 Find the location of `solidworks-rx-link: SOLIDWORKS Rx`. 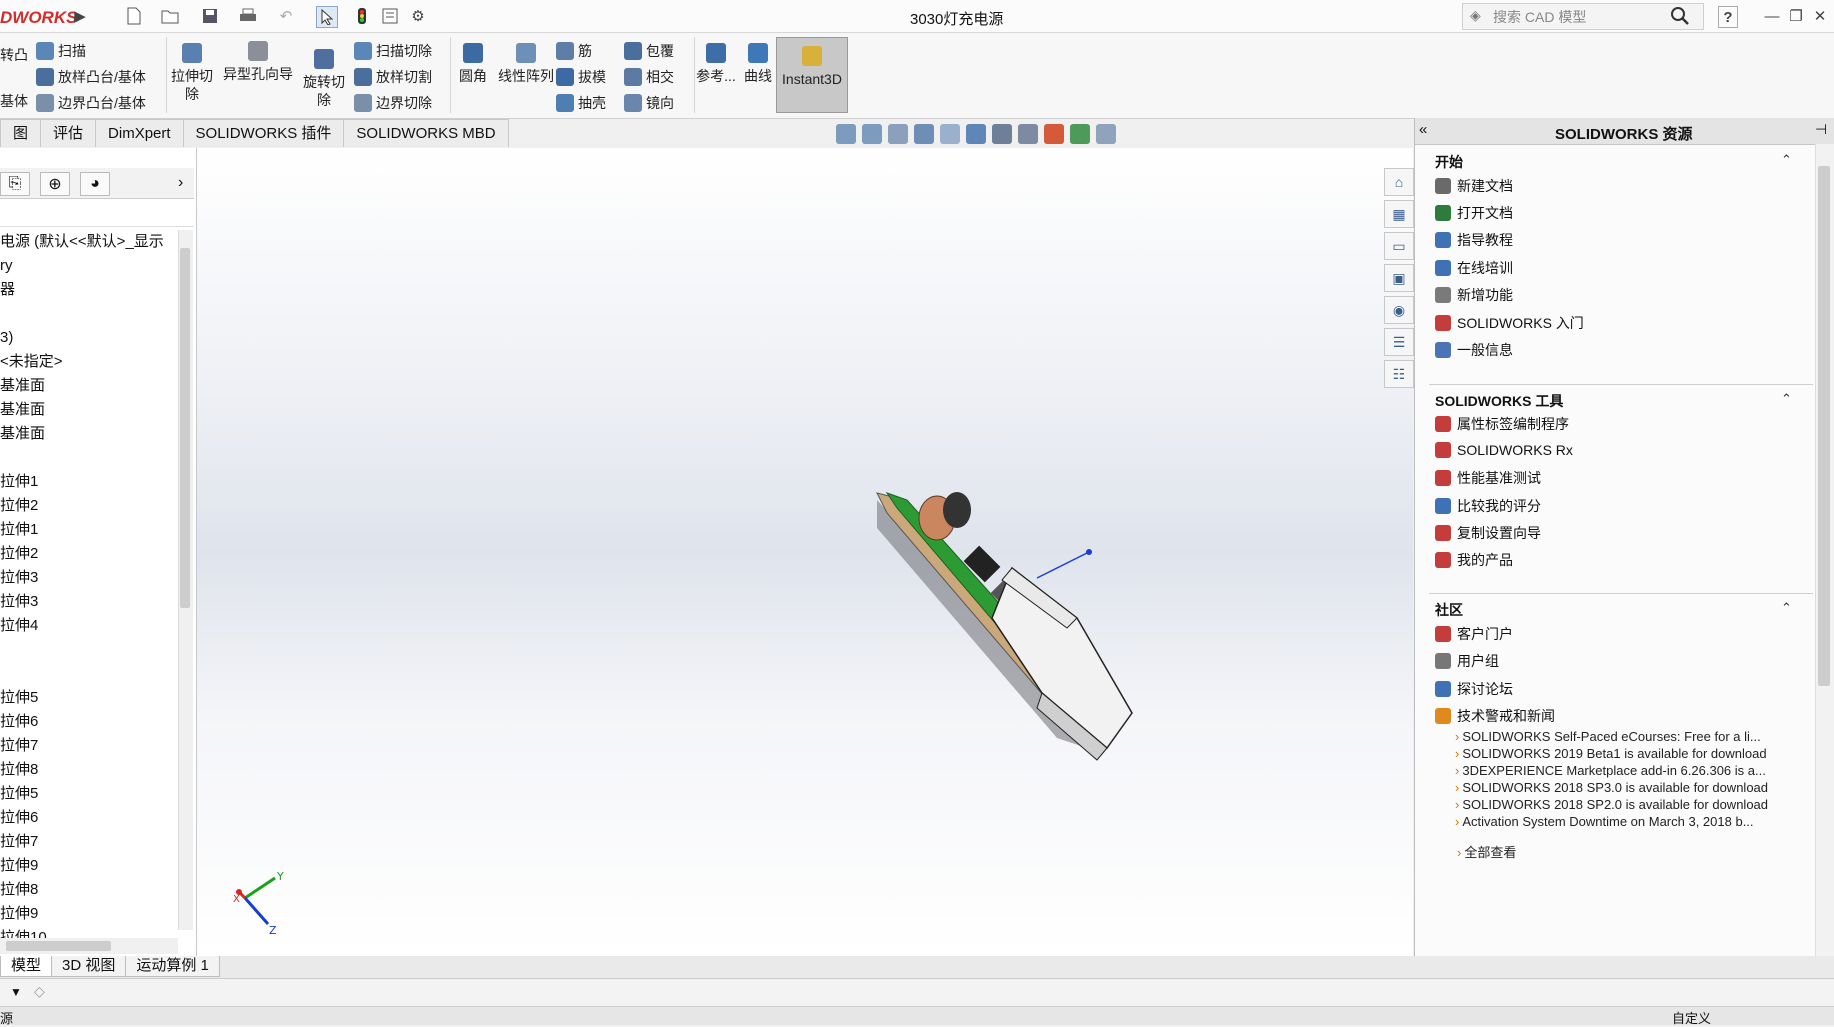

solidworks-rx-link: SOLIDWORKS Rx is located at coordinates (1504, 450).